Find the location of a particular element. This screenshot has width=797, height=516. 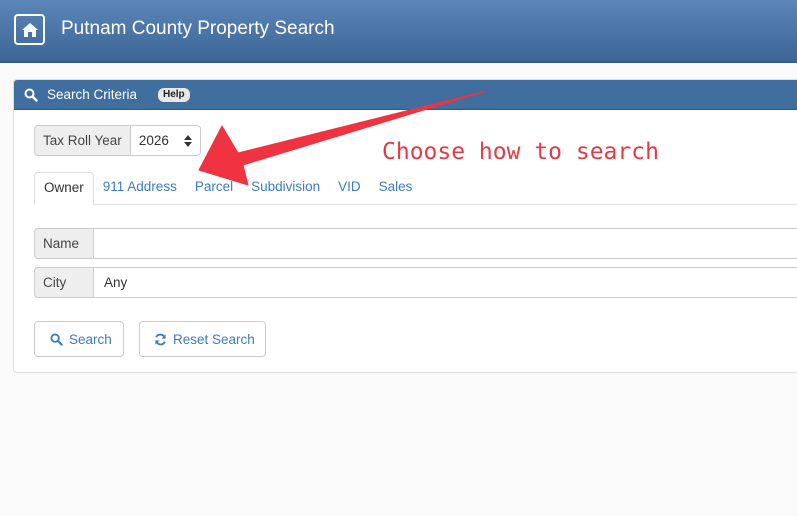

annotation-arrow is located at coordinates (342, 138).